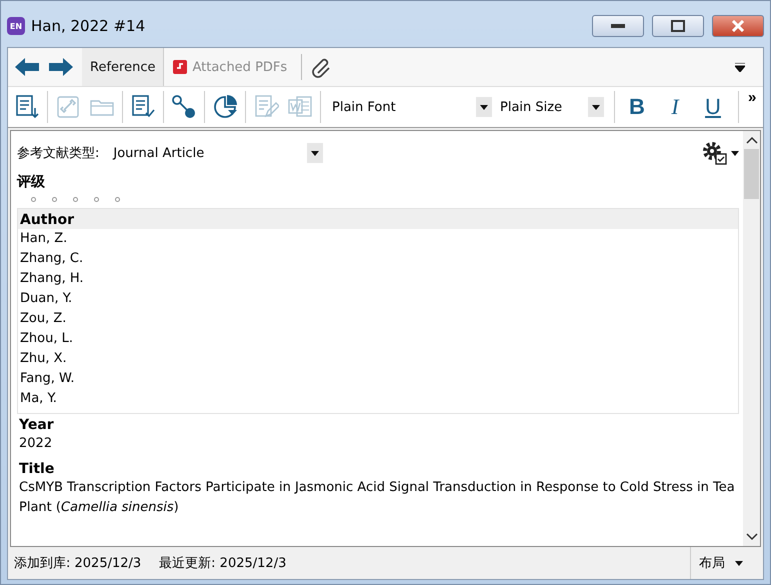 This screenshot has height=585, width=771. I want to click on back-arrow-icon, so click(27, 67).